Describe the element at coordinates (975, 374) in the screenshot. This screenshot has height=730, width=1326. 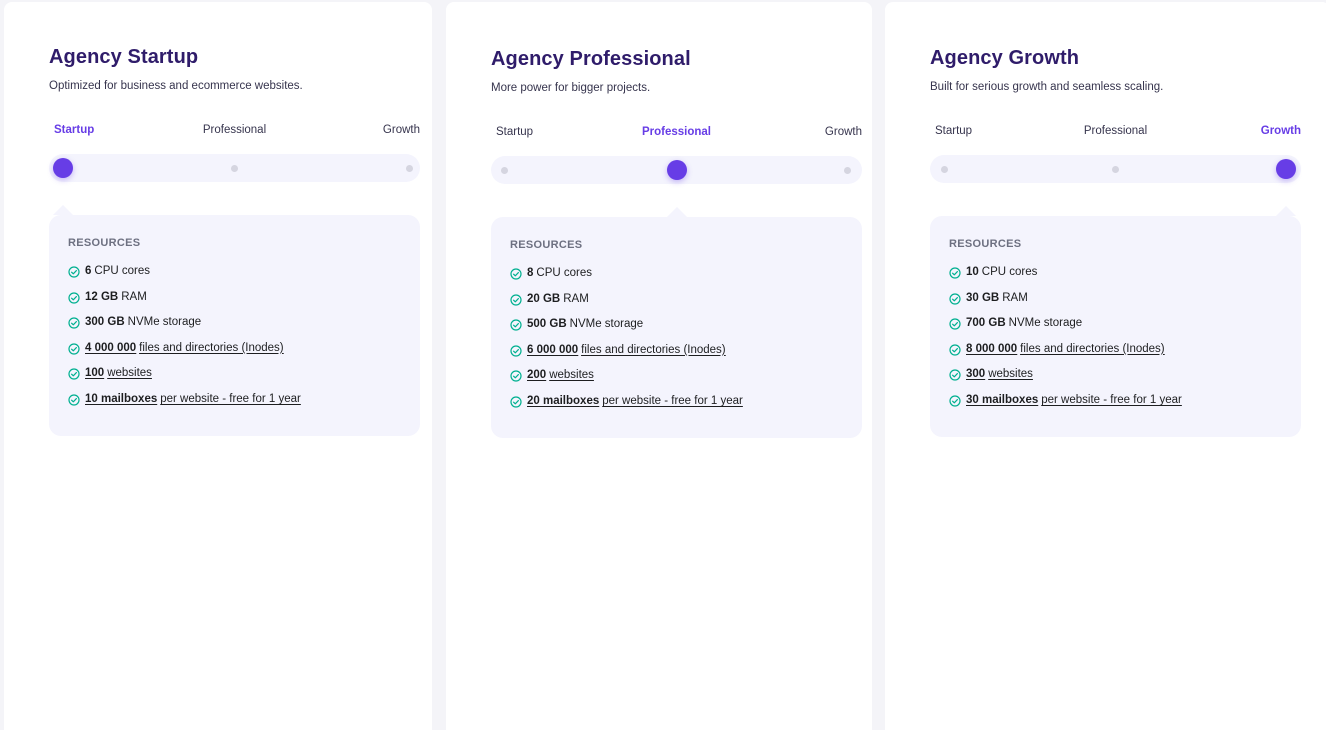
I see `resource-value: 300` at that location.